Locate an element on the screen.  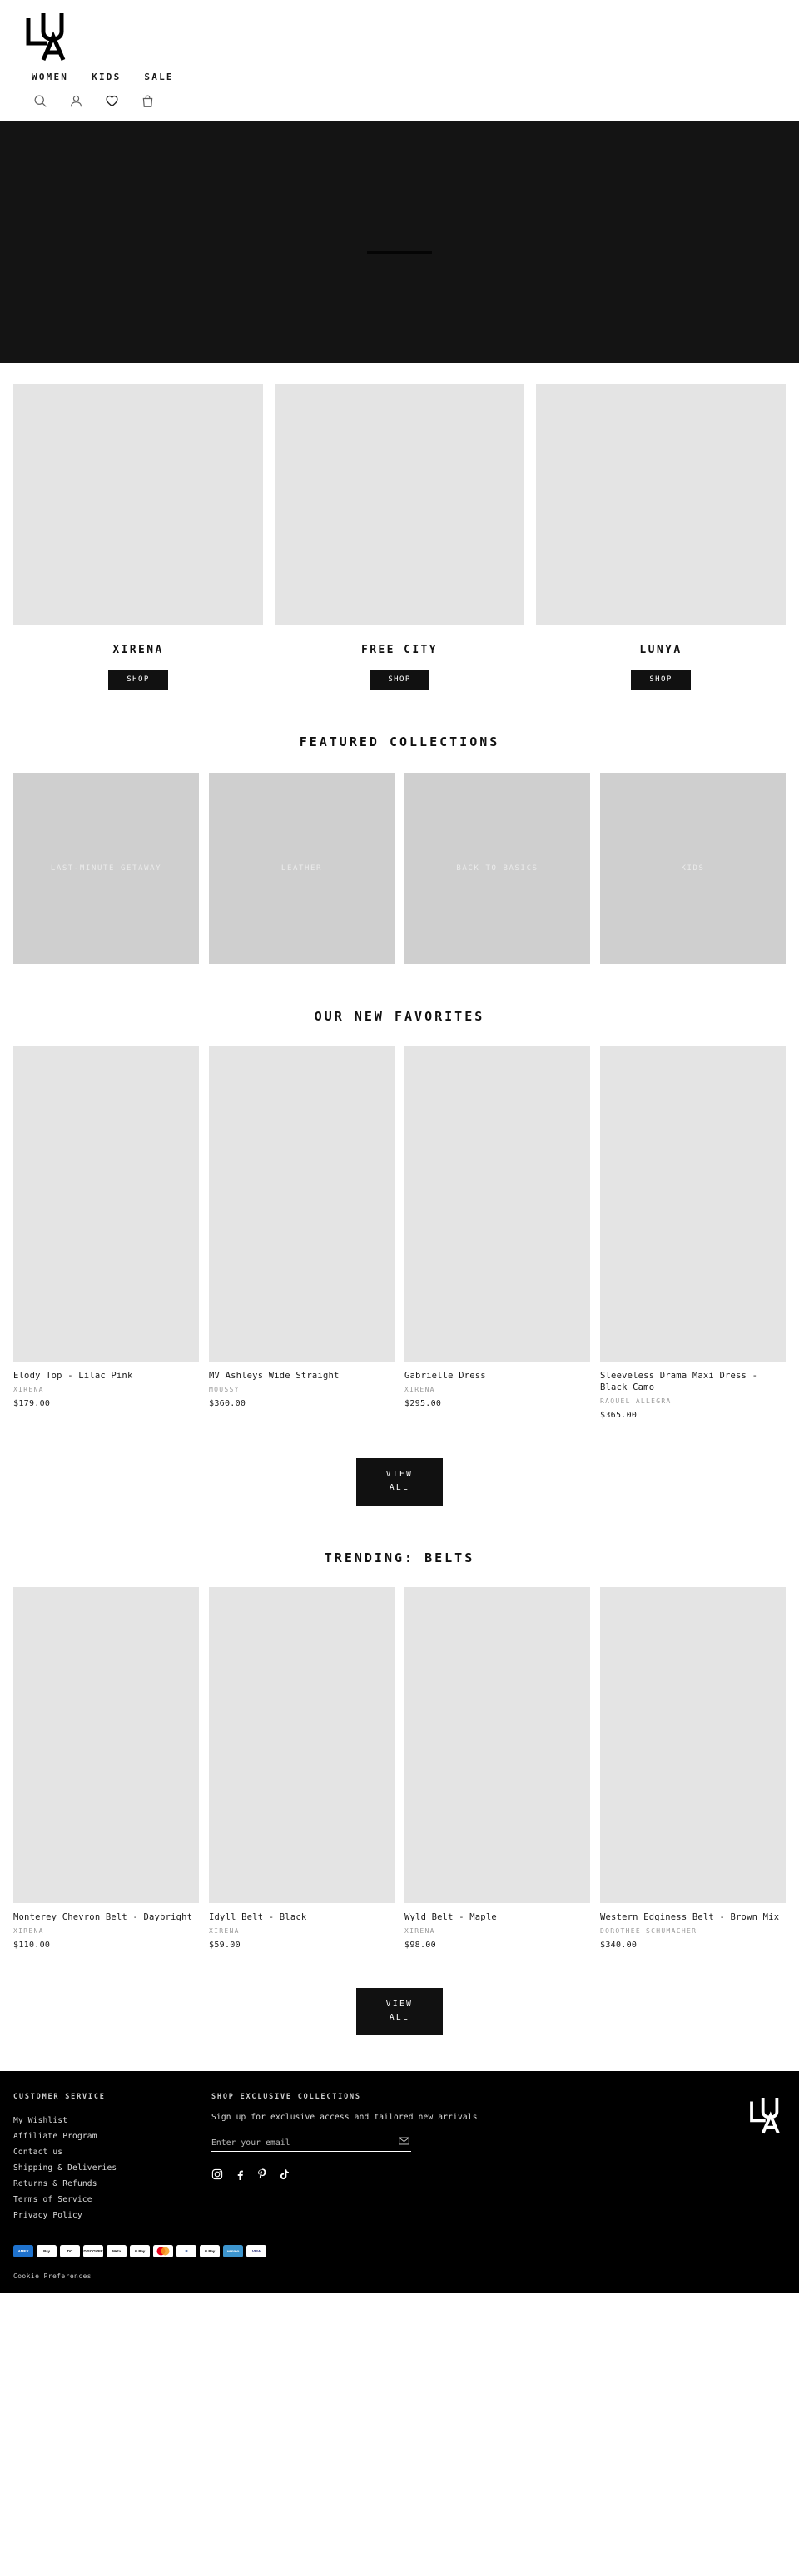
payment-icon-visa: VISA is located at coordinates (256, 2251).